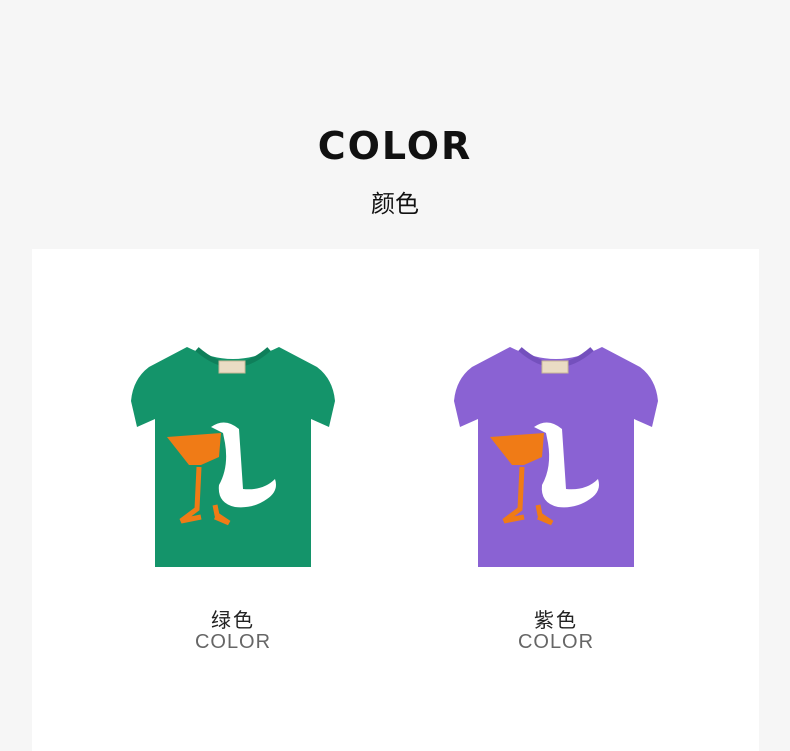 This screenshot has width=790, height=751. I want to click on product-purple-name: 紫色, so click(556, 620).